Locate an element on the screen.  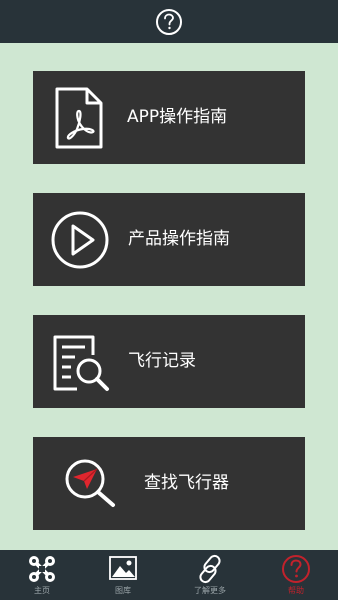
tab-learn-more: 了解更多 is located at coordinates (210, 575).